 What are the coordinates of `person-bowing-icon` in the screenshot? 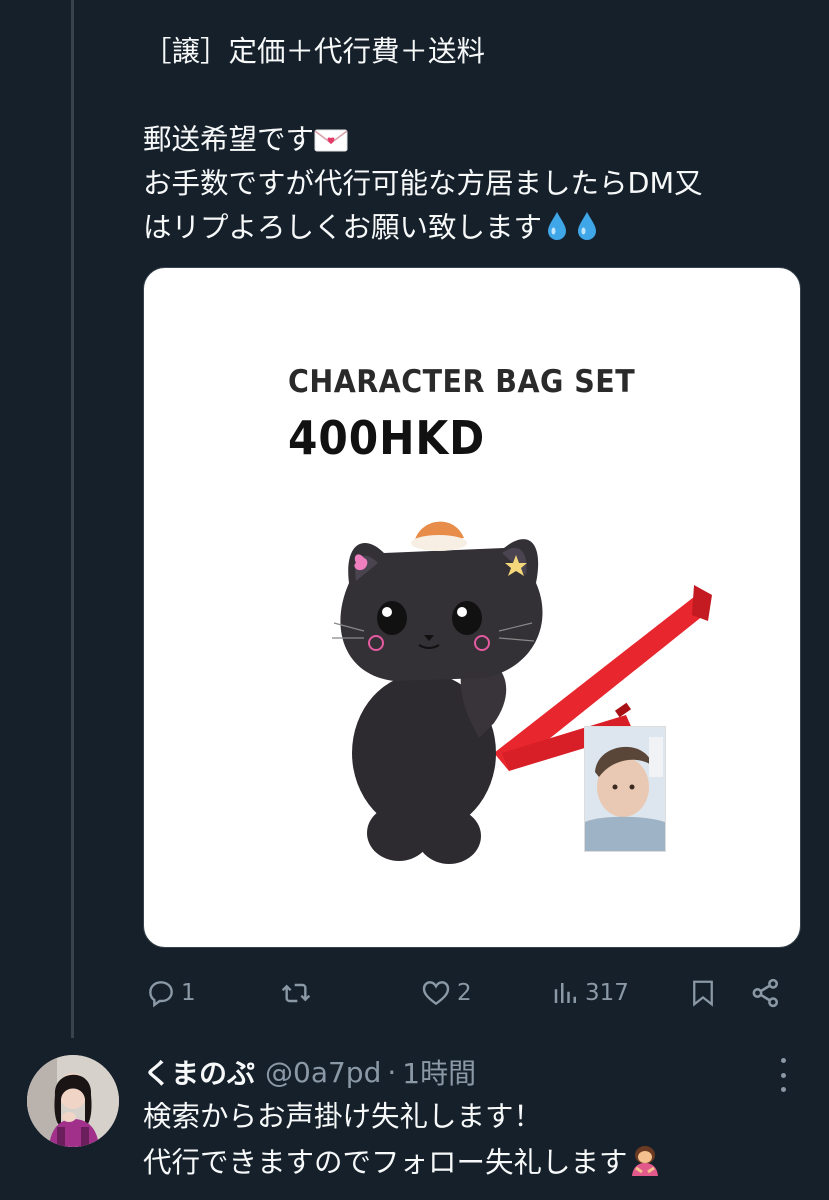 It's located at (645, 1166).